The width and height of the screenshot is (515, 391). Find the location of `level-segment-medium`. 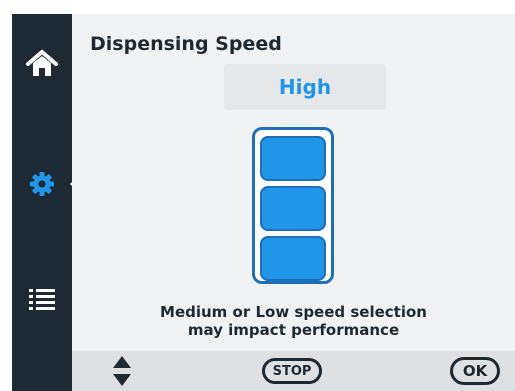

level-segment-medium is located at coordinates (293, 208).